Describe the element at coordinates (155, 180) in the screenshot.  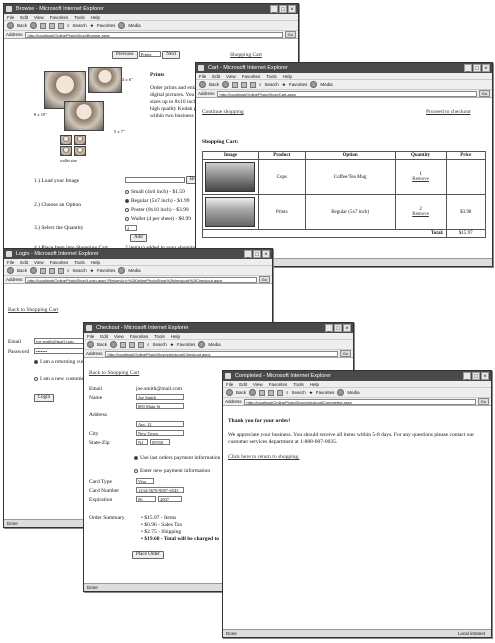
I see `file-input` at that location.